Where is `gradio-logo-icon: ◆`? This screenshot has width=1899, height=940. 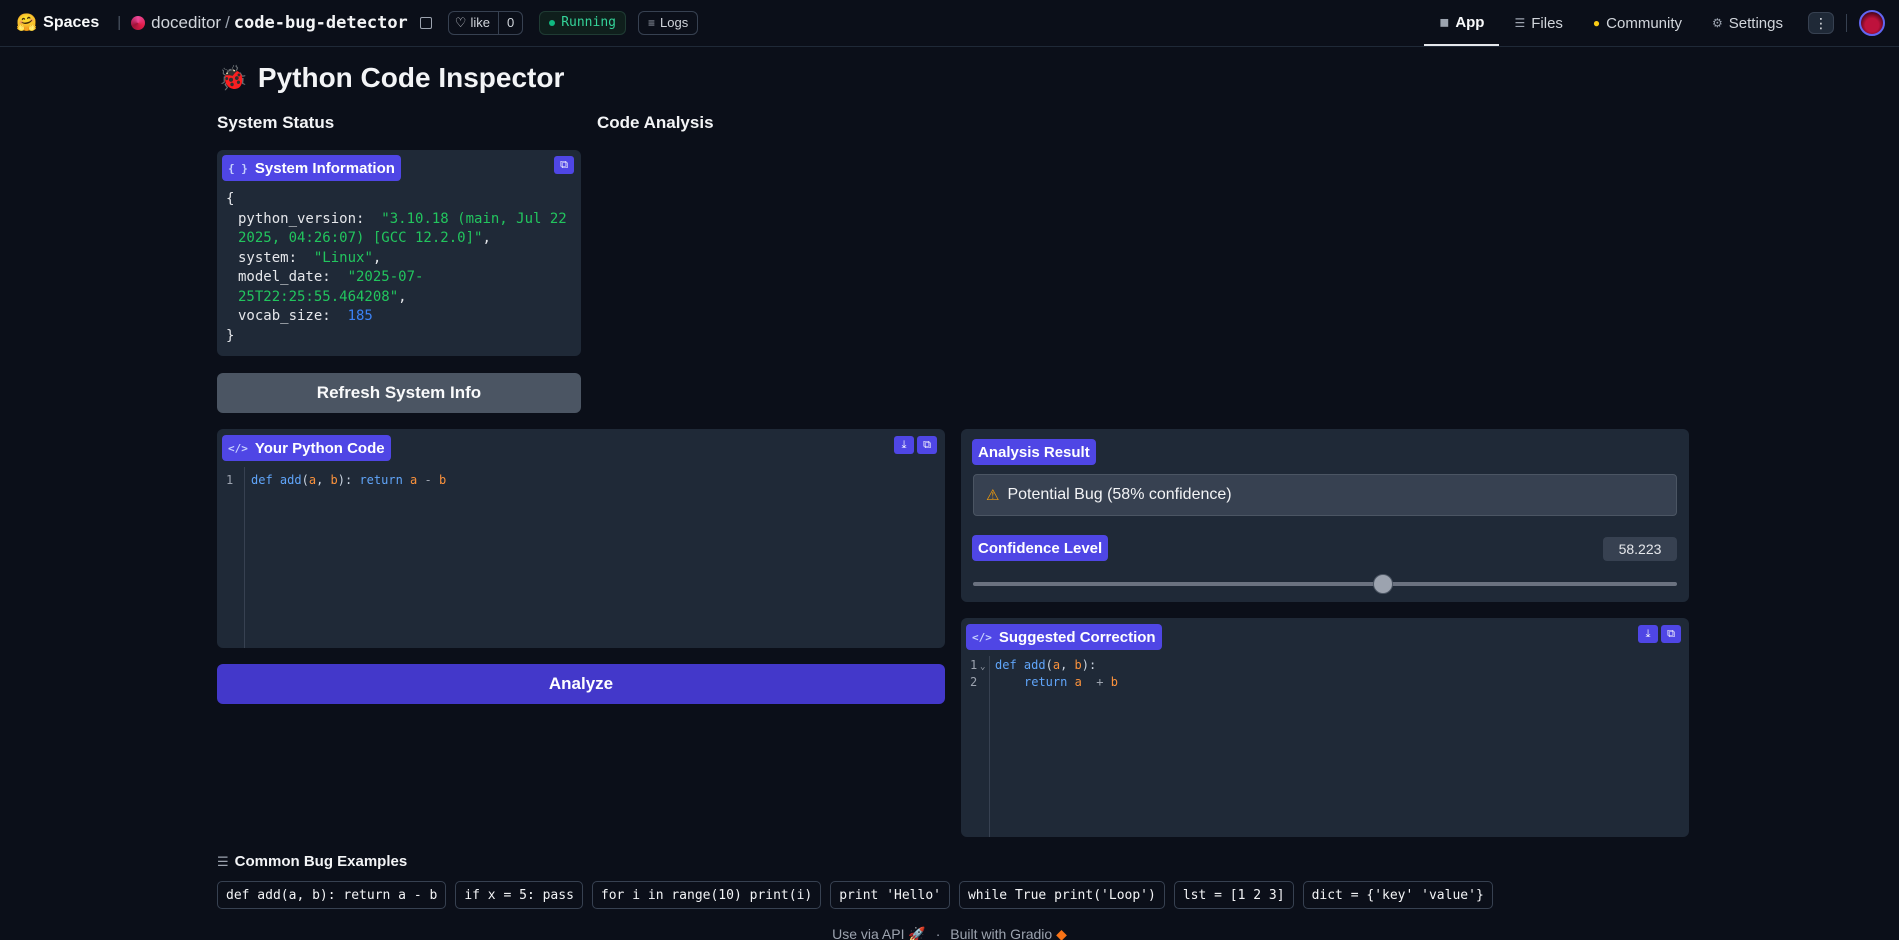
gradio-logo-icon: ◆ is located at coordinates (1061, 933).